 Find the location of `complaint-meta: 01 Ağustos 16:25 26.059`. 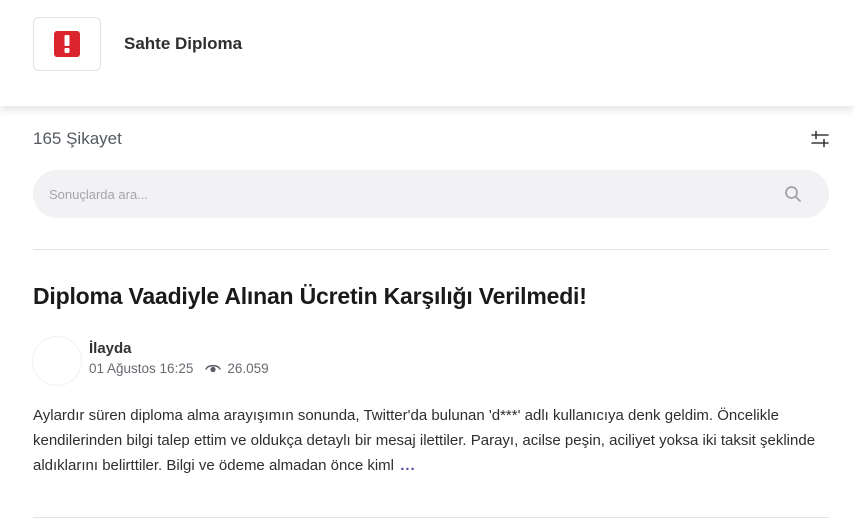

complaint-meta: 01 Ağustos 16:25 26.059 is located at coordinates (179, 368).